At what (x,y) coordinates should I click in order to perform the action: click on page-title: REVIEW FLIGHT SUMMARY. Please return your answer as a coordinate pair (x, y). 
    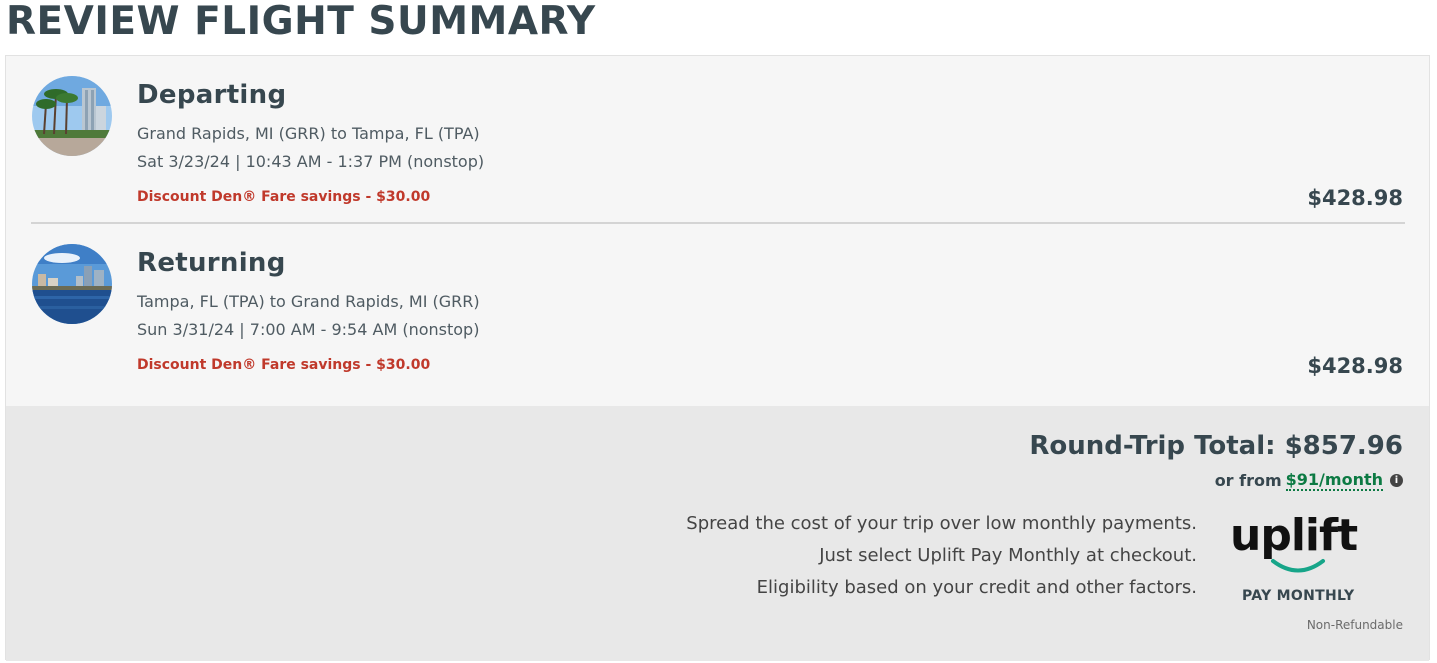
    Looking at the image, I should click on (301, 22).